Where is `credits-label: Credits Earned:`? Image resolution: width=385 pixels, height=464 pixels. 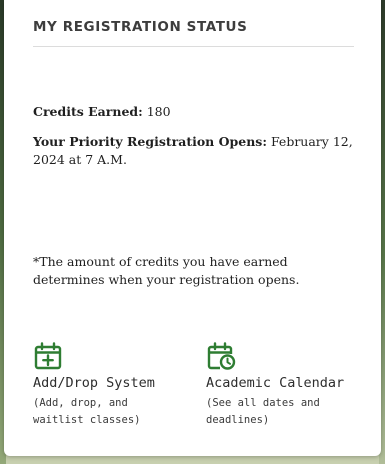 credits-label: Credits Earned: is located at coordinates (88, 111).